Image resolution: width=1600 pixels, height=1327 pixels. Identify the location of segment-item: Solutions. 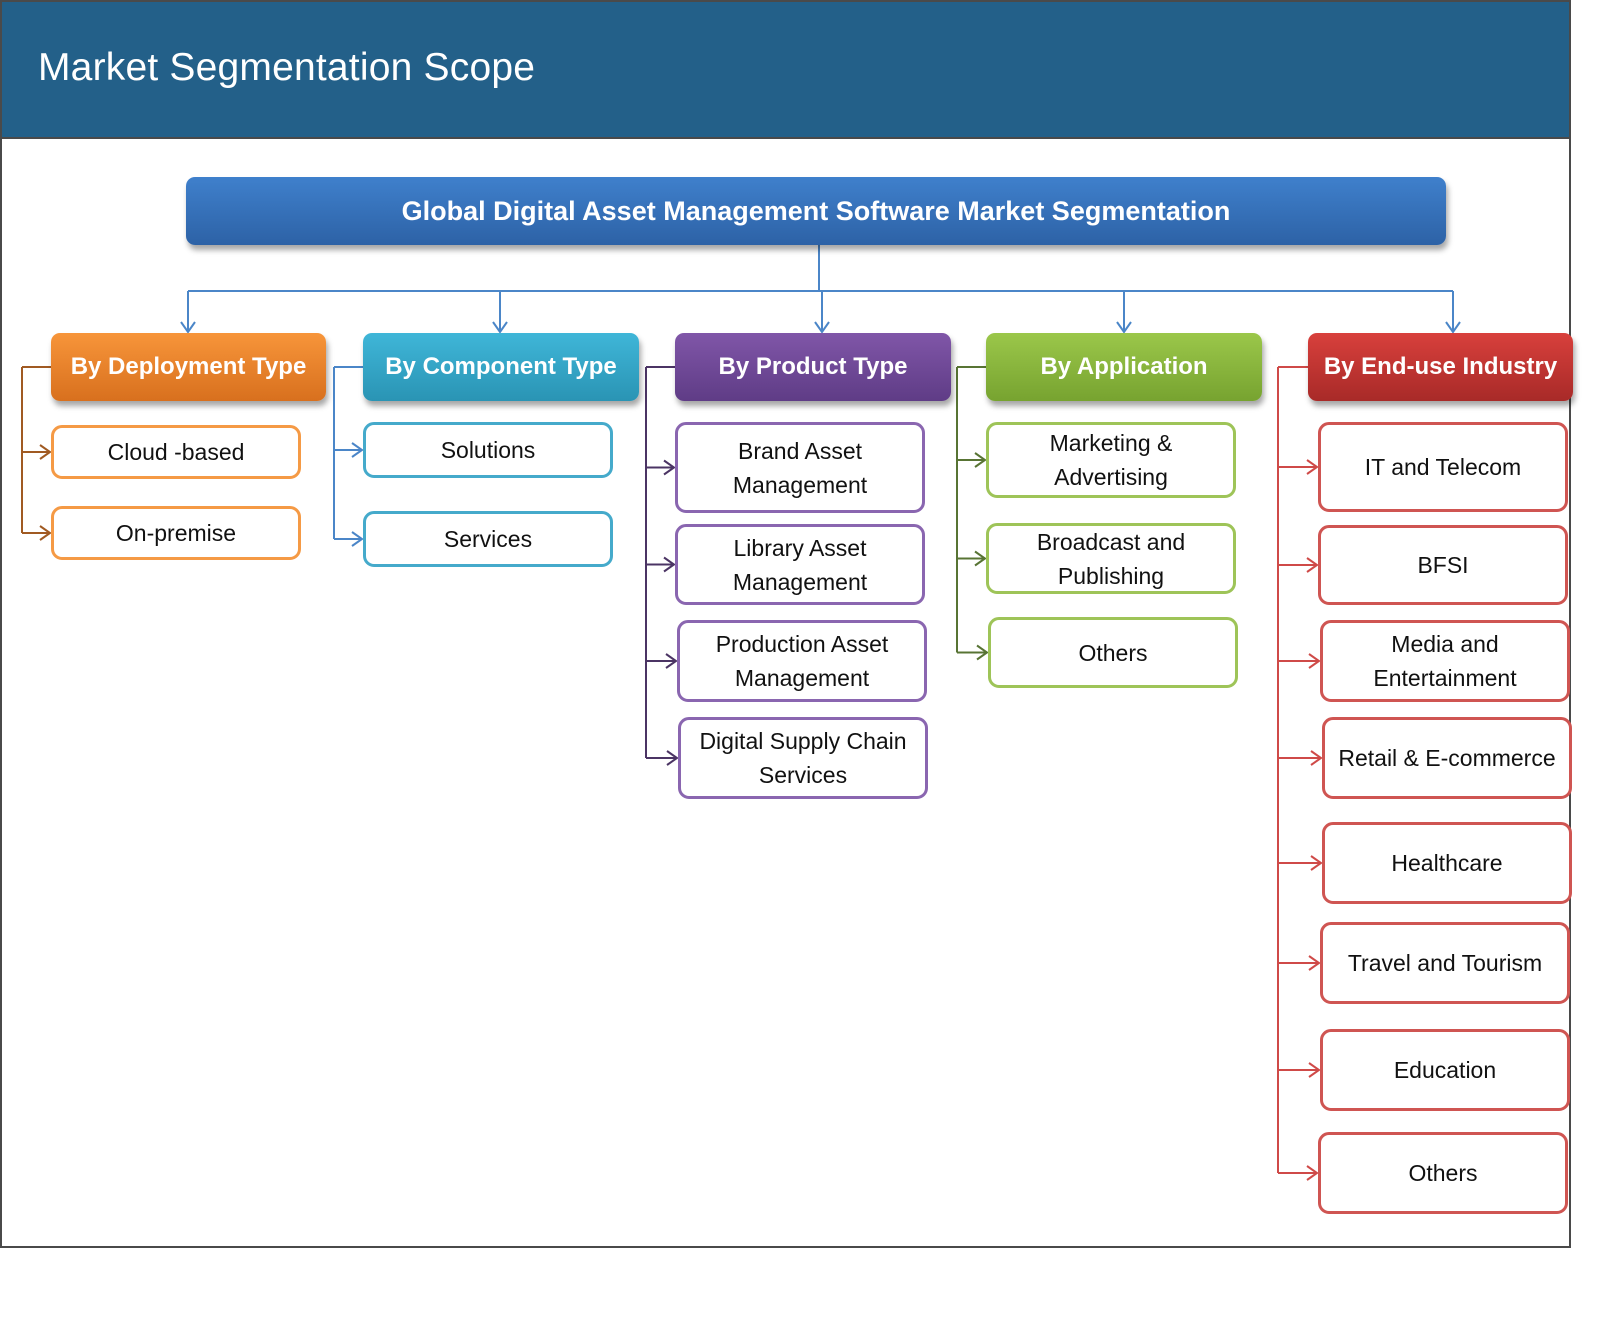
(488, 450).